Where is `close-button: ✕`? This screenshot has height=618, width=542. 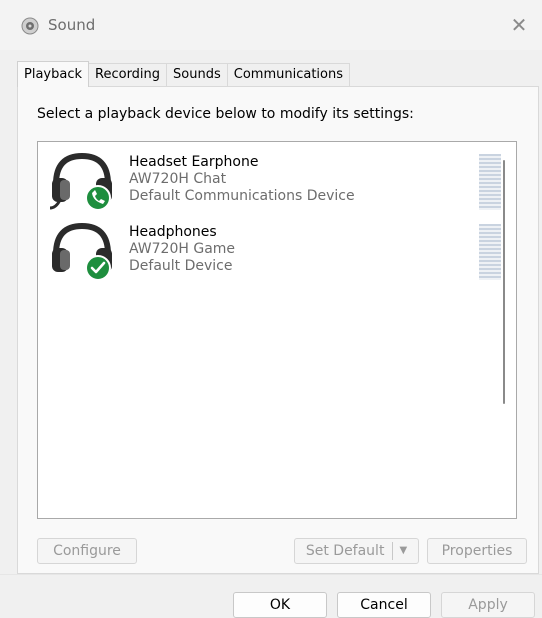
close-button: ✕ is located at coordinates (519, 25).